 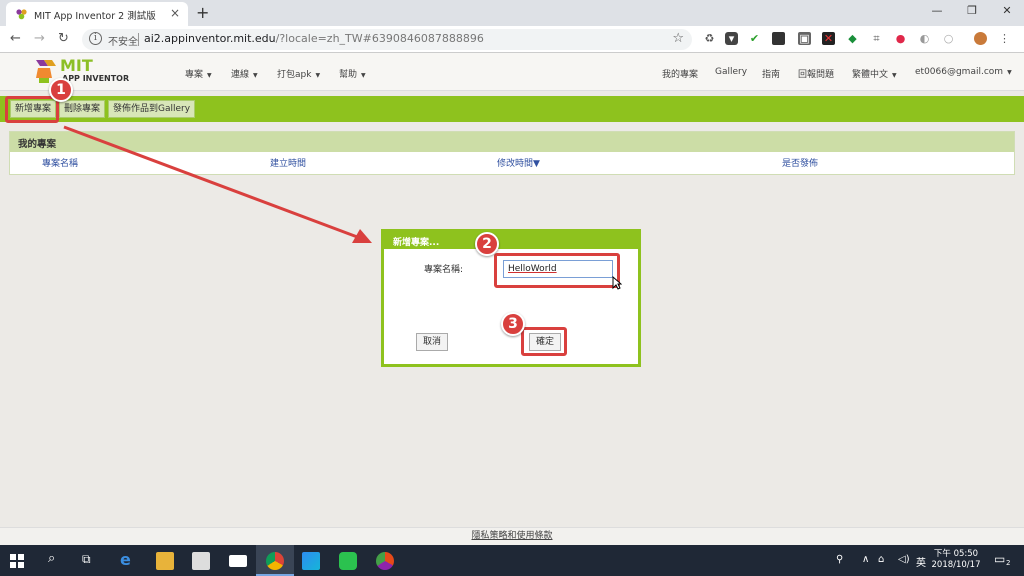 I want to click on mouse-cursor-icon, so click(x=617, y=283).